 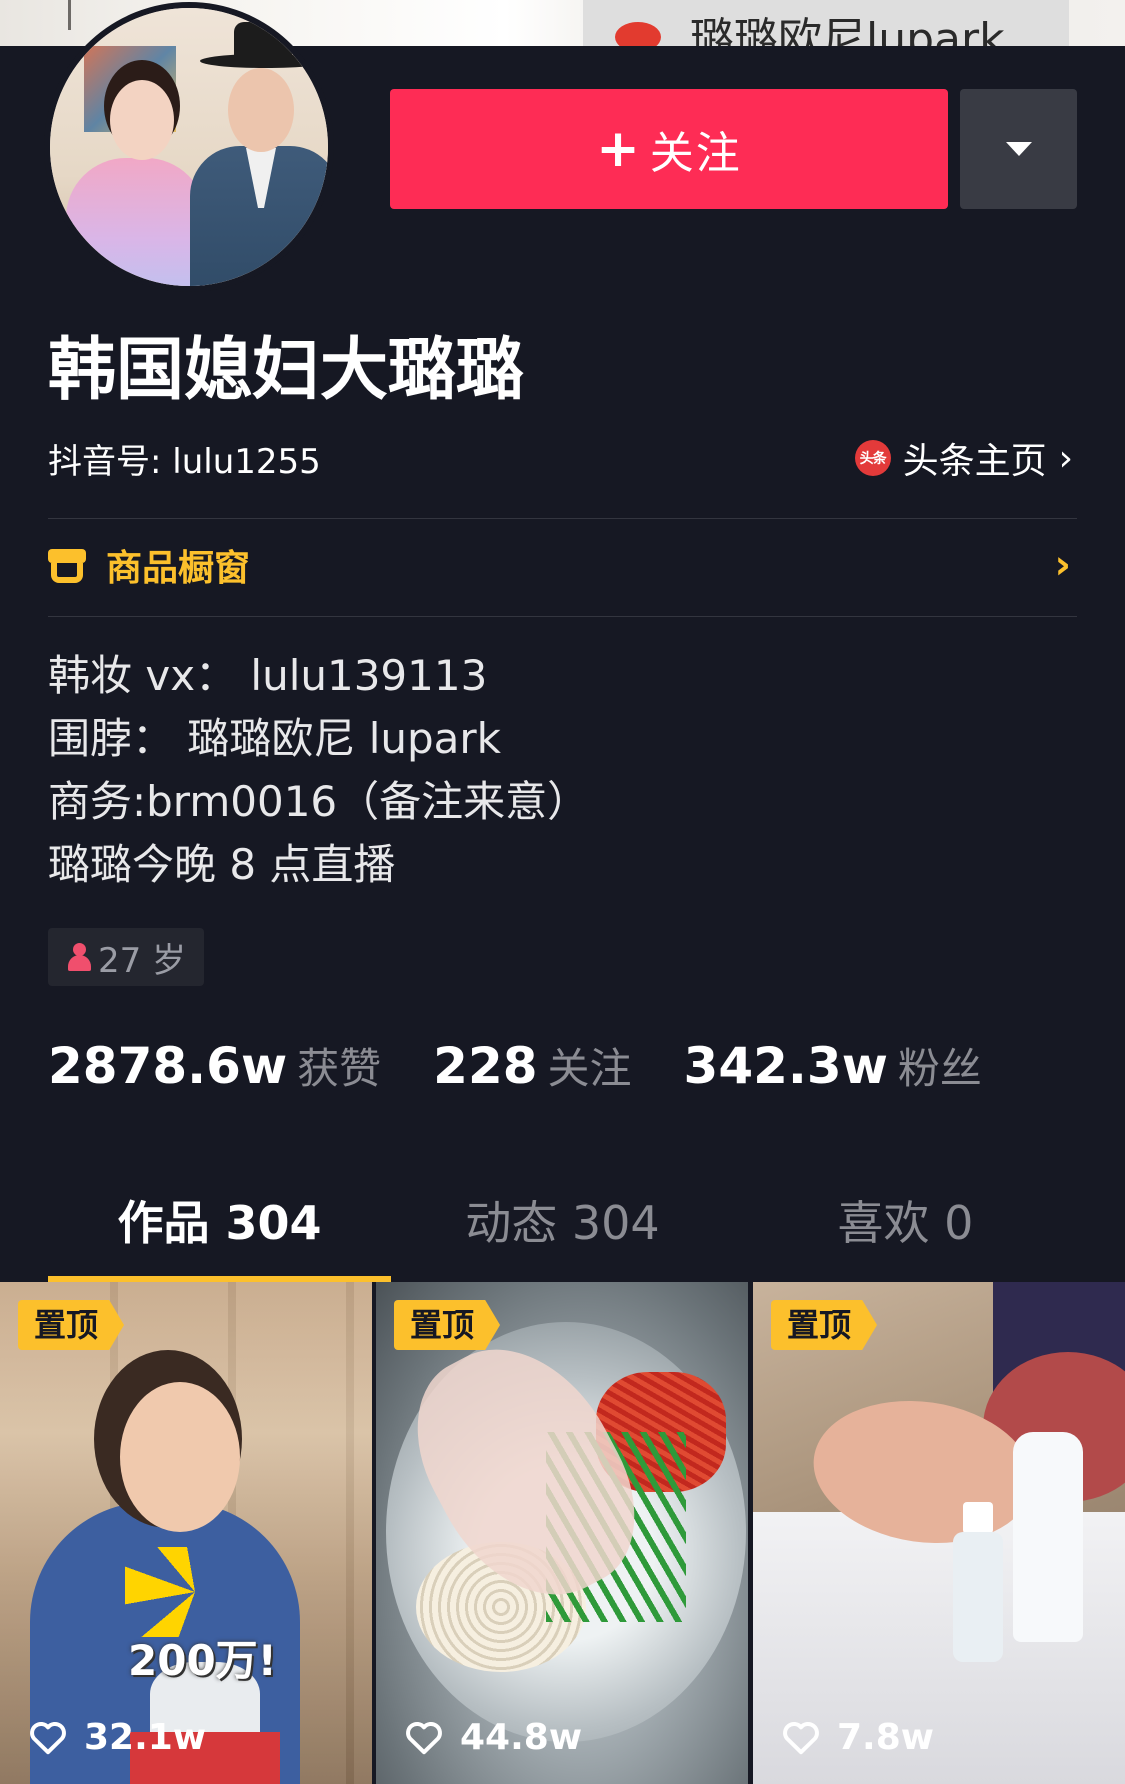 I want to click on more-options-button, so click(x=1018, y=149).